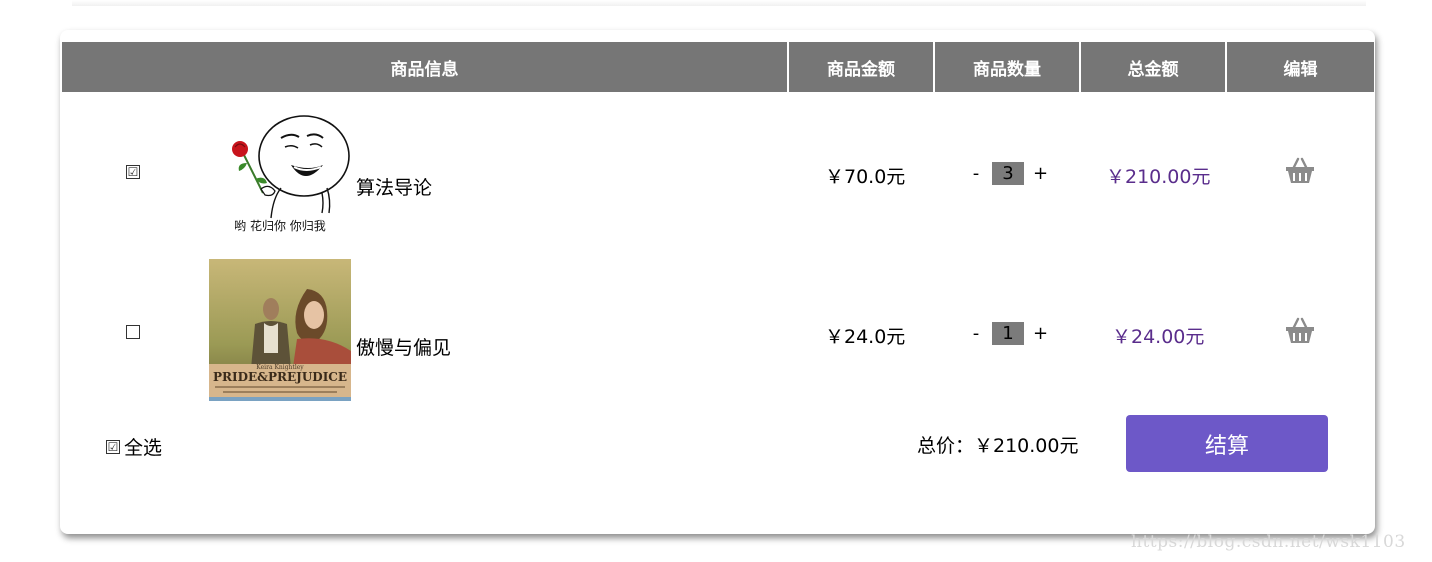 Image resolution: width=1432 pixels, height=562 pixels. What do you see at coordinates (280, 225) in the screenshot?
I see `meme-caption: 哟 花归你 你归我` at bounding box center [280, 225].